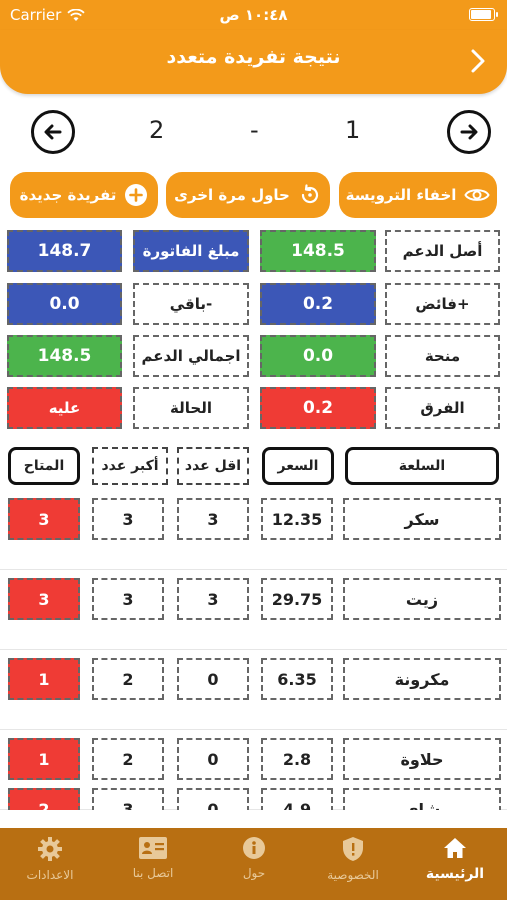 This screenshot has width=507, height=900. Describe the element at coordinates (297, 799) in the screenshot. I see `item-price: 4.9` at that location.